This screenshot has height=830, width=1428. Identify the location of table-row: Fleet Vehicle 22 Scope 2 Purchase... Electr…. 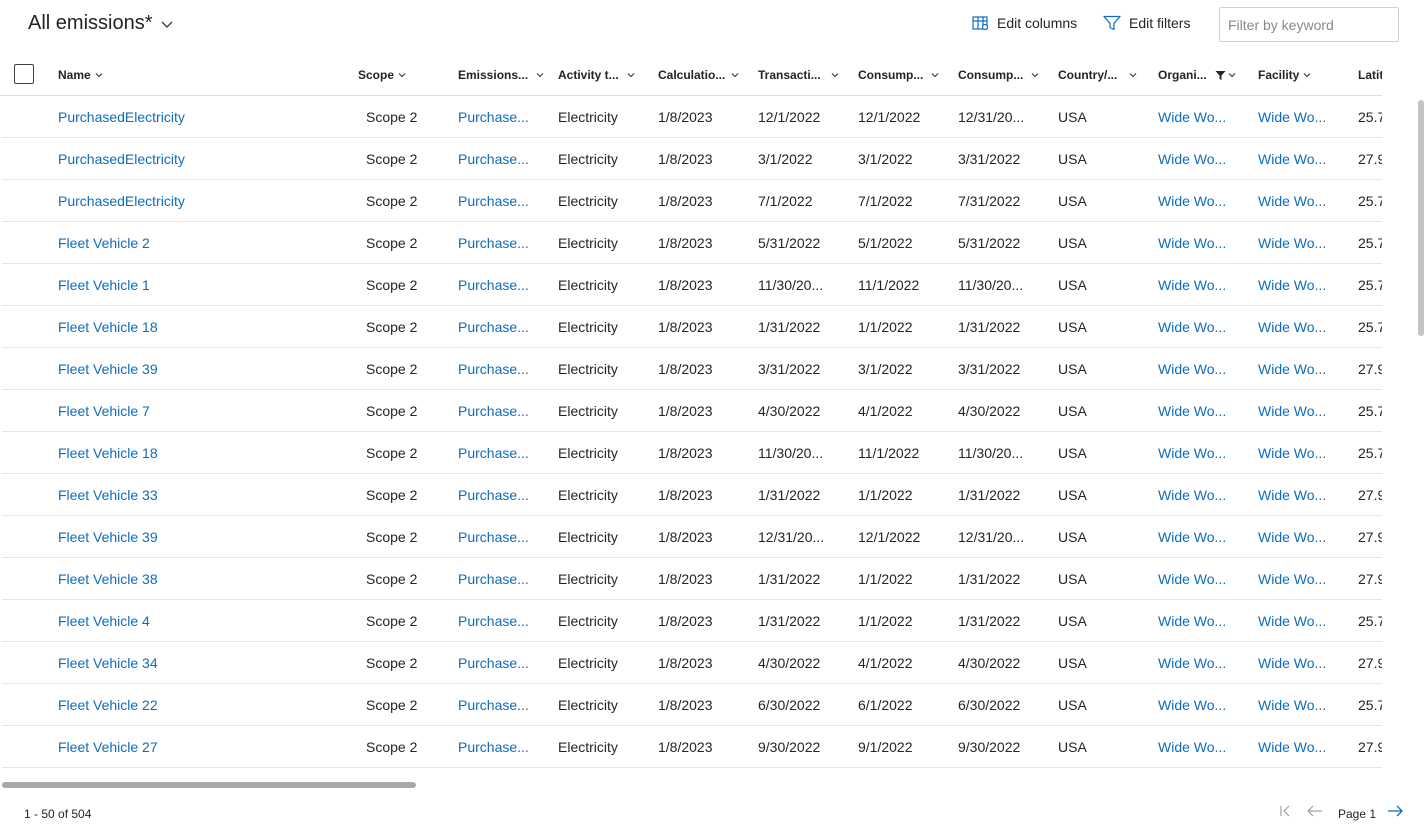
(692, 705).